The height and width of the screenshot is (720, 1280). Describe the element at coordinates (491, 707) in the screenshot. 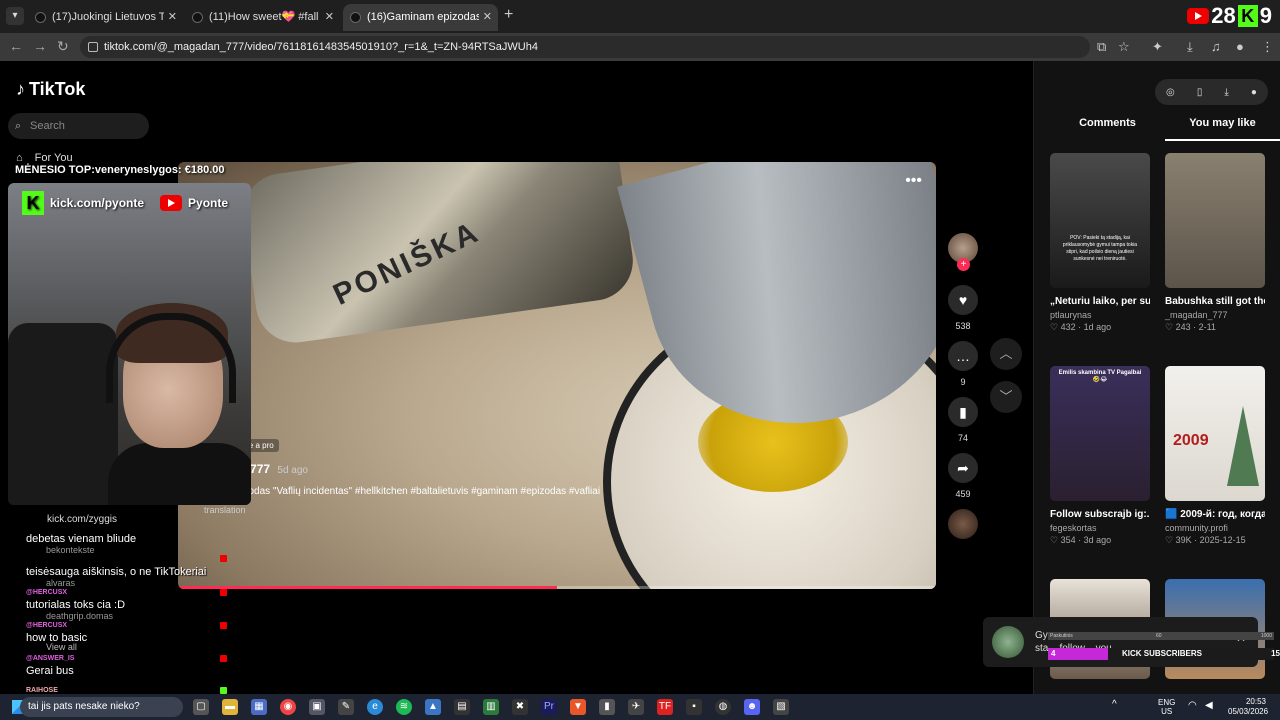

I see `app-icon: ▥` at that location.